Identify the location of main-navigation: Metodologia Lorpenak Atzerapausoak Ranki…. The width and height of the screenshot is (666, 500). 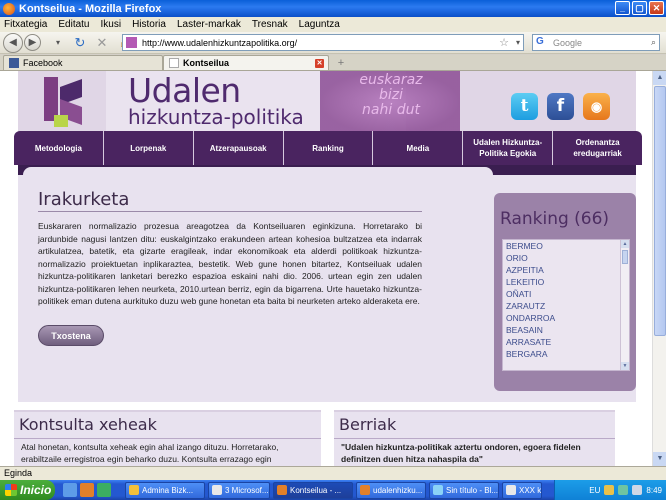
(328, 148).